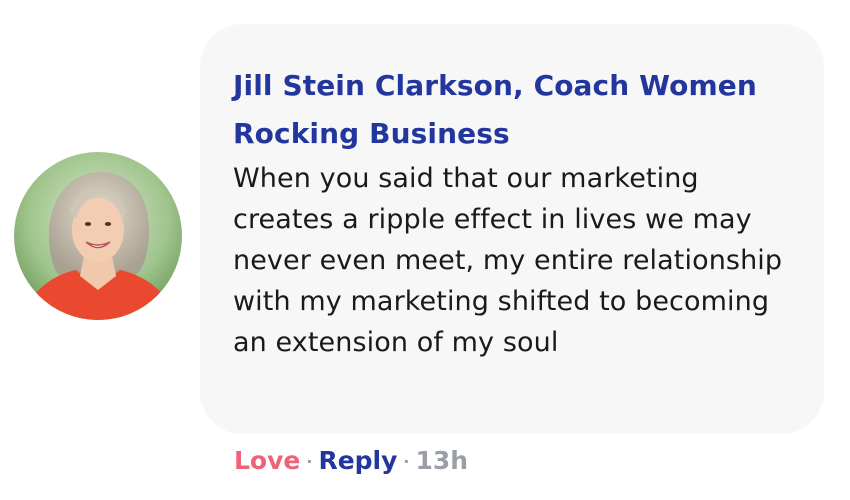 The image size is (850, 500). What do you see at coordinates (442, 460) in the screenshot?
I see `comment-timestamp: 13h` at bounding box center [442, 460].